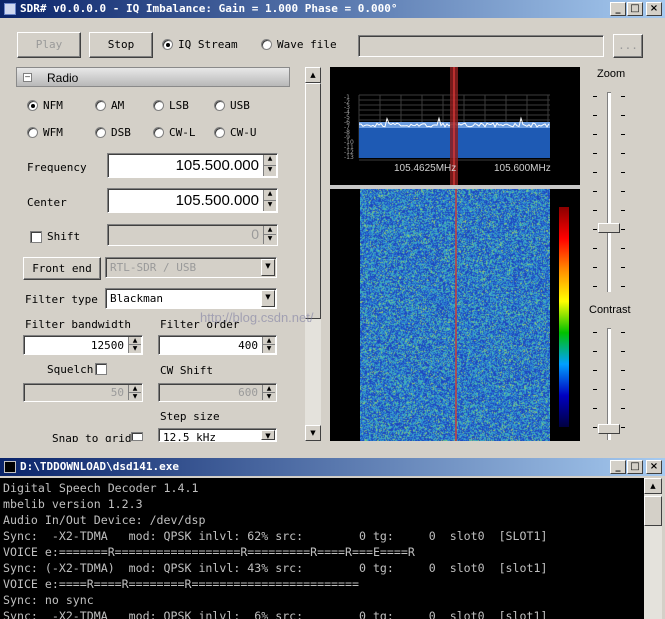  What do you see at coordinates (323, 600) in the screenshot?
I see `console-line: Sync: no sync` at bounding box center [323, 600].